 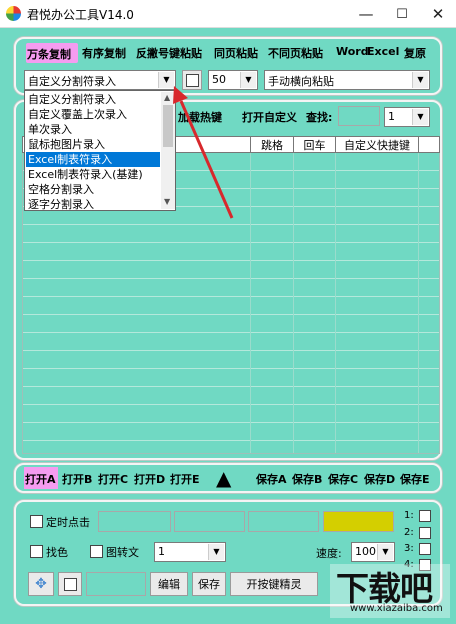 I want to click on start-key-wizard-button: 开按键精灵, so click(x=274, y=584).